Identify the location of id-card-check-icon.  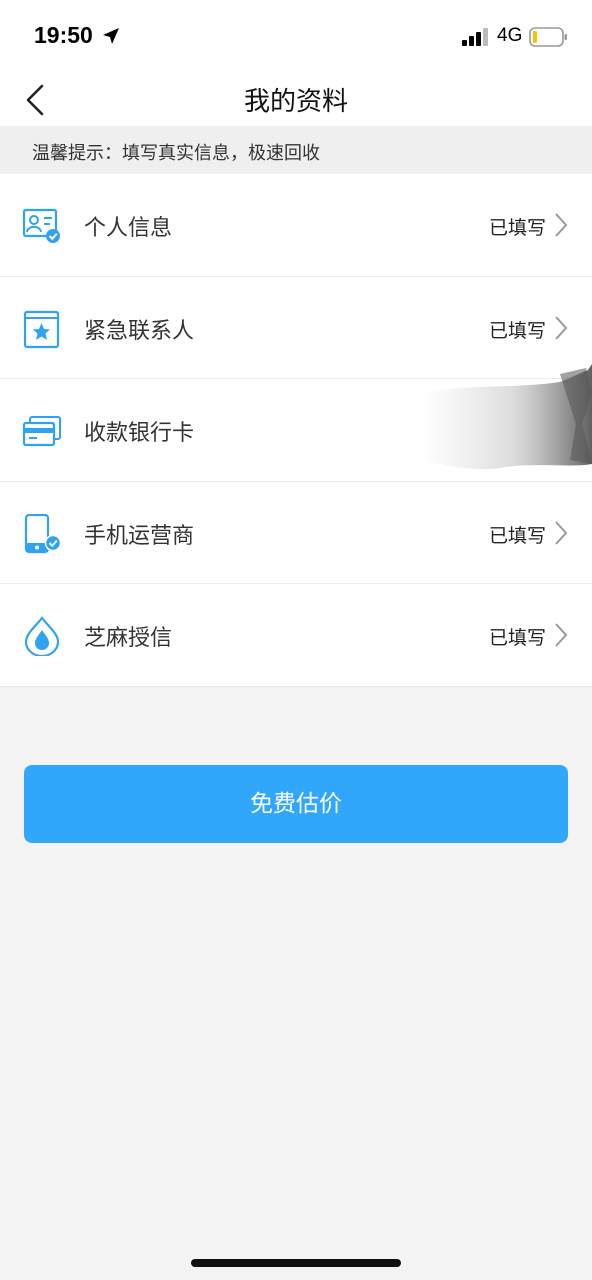
(41, 225).